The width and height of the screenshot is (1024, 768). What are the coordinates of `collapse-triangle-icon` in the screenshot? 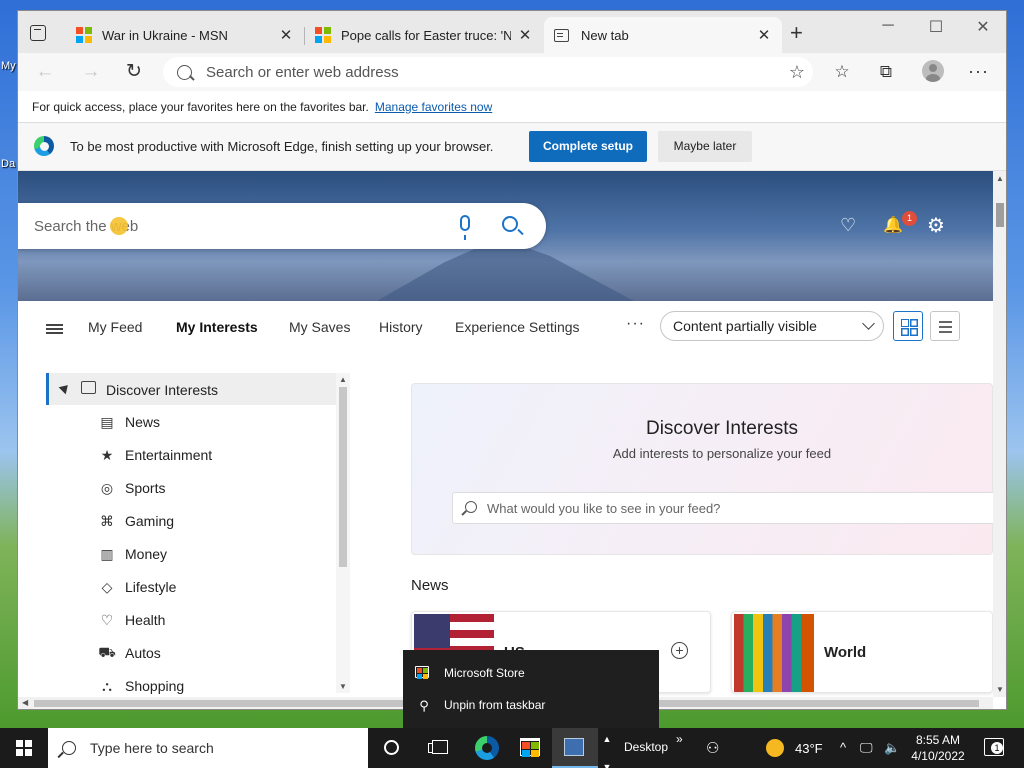 It's located at (65, 388).